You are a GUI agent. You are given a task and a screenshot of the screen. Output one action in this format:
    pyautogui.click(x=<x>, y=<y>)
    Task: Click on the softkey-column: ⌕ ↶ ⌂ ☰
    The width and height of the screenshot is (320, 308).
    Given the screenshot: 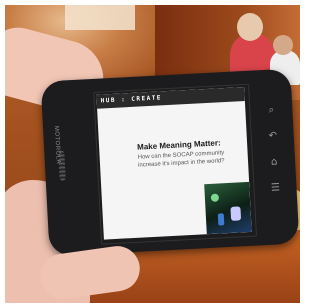 What is the action you would take?
    pyautogui.click(x=274, y=157)
    